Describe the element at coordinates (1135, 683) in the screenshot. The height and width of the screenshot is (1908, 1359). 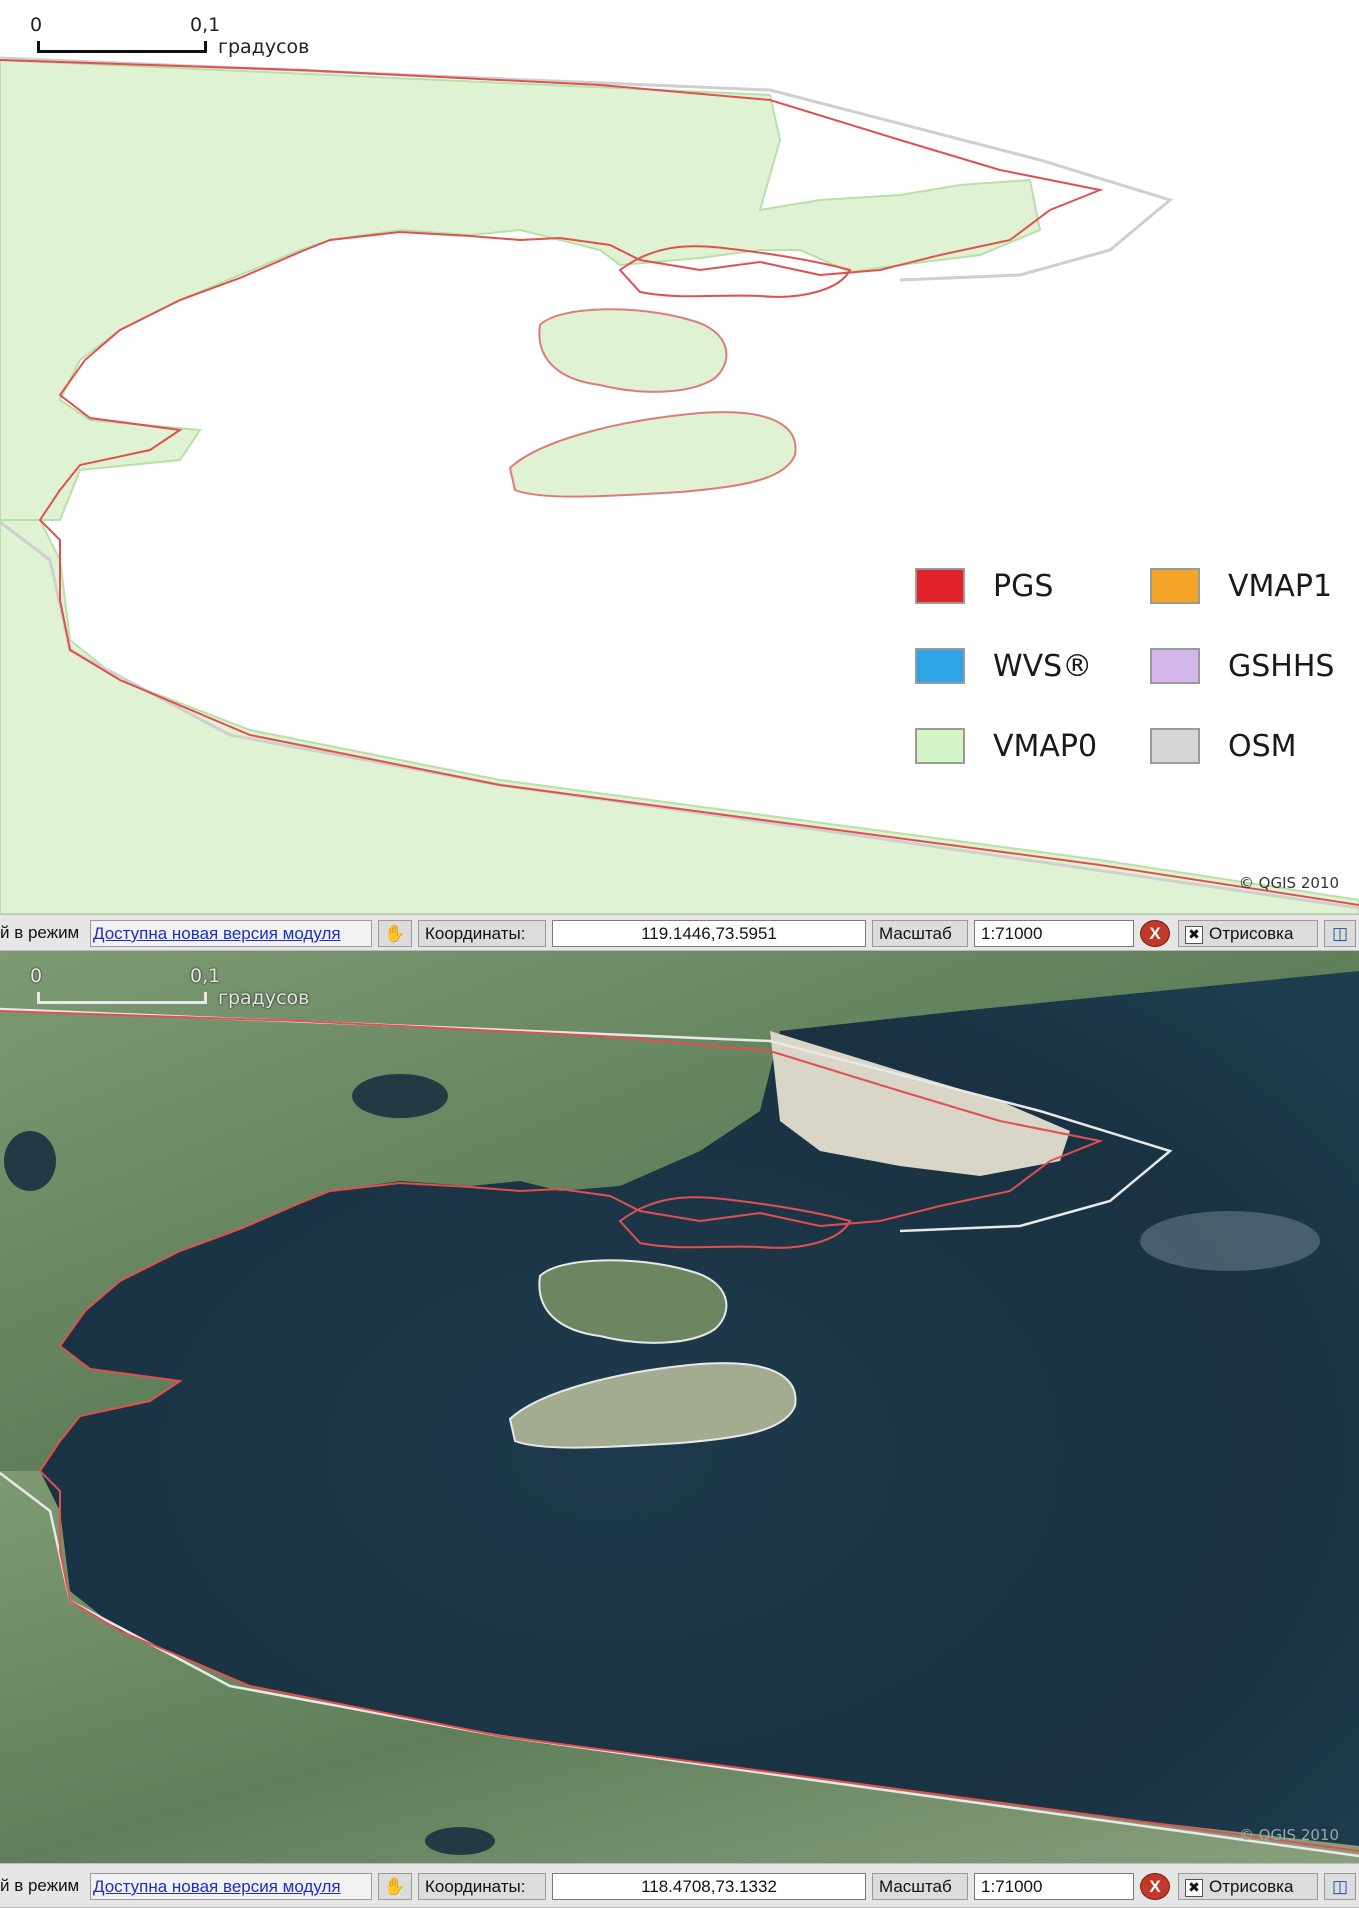
I see `map-legend: PGS VMAP1 WVS® GSHHS VMAP0 OSM` at that location.